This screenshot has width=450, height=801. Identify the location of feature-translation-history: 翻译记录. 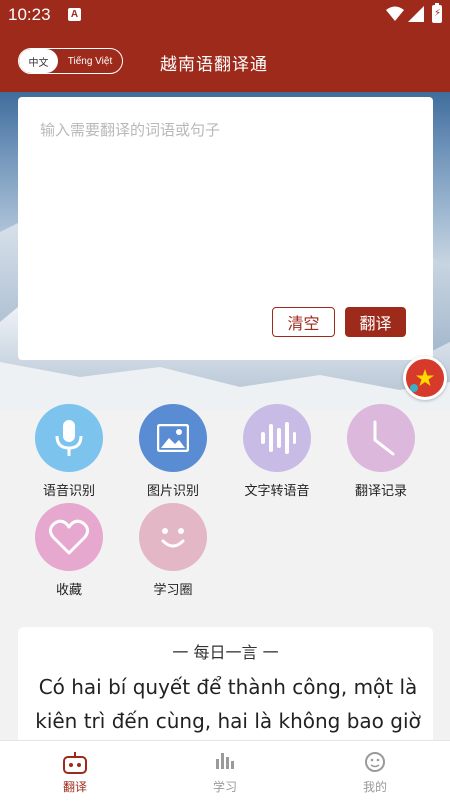
(381, 451).